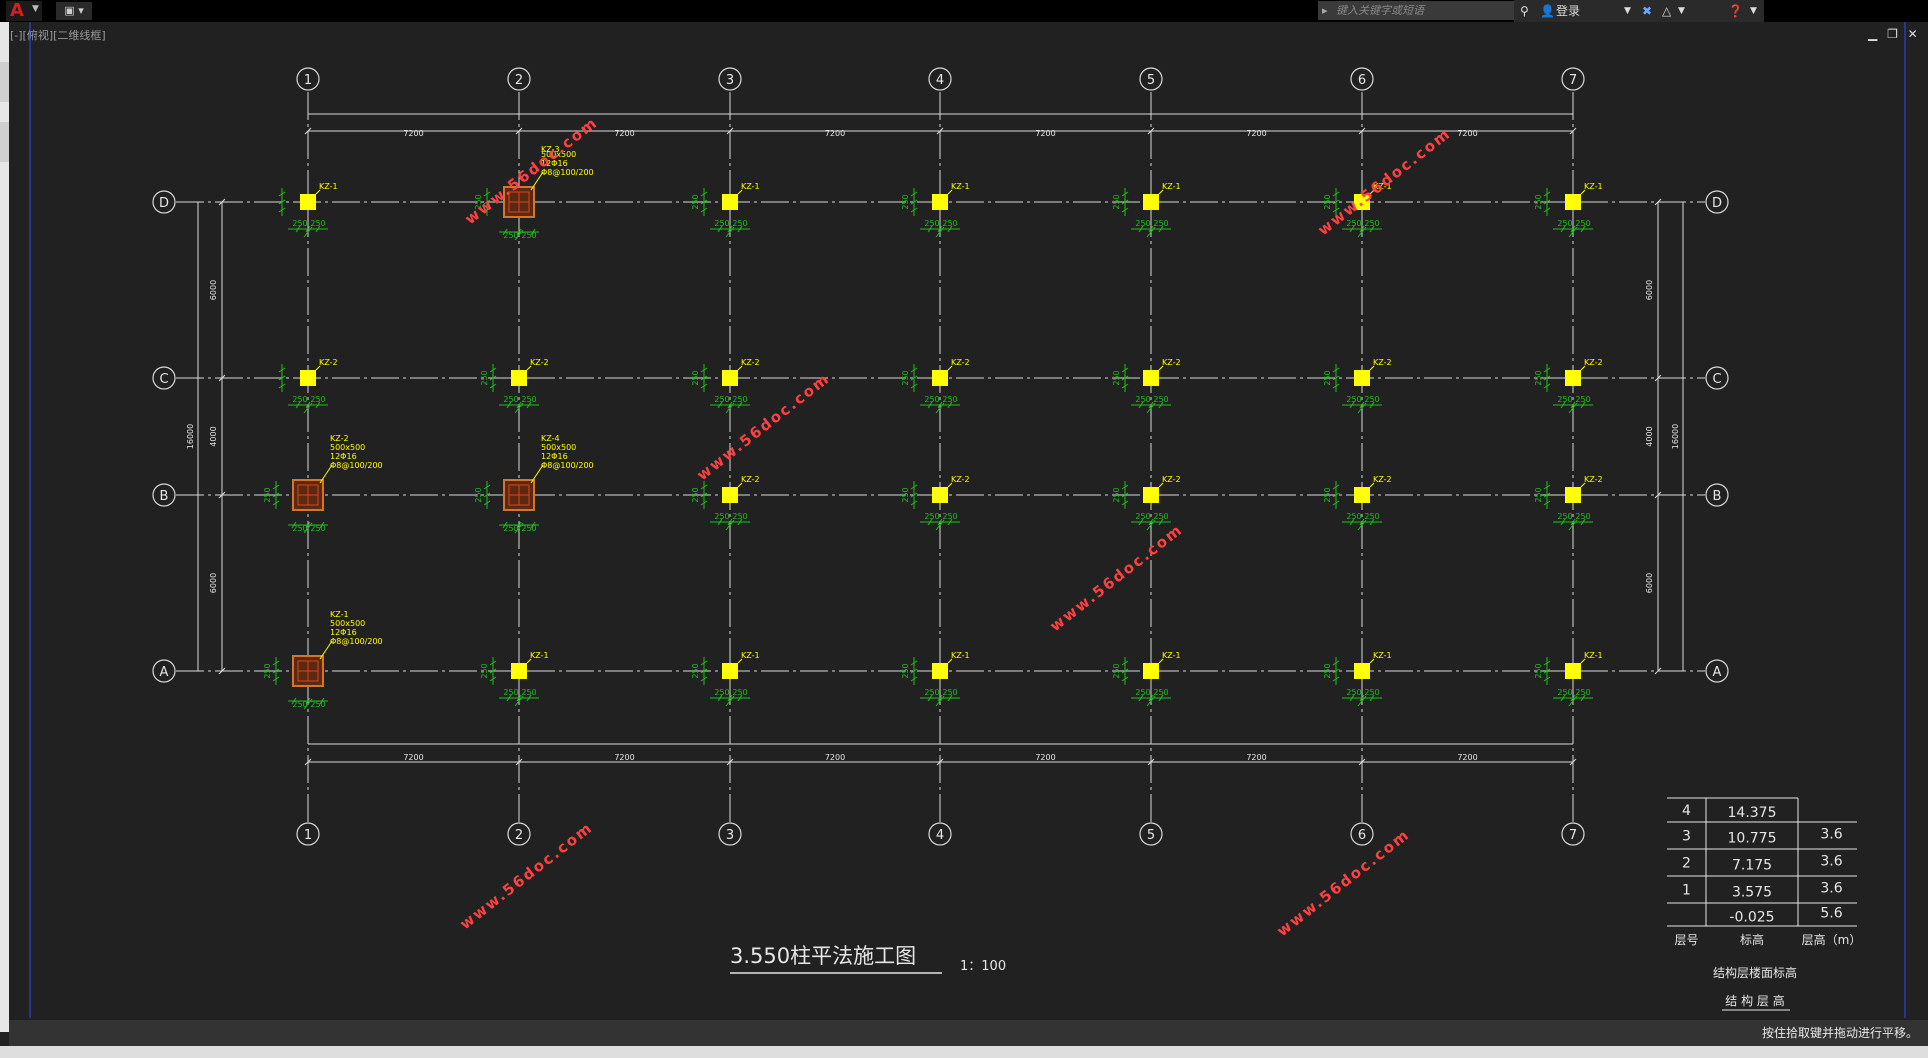  Describe the element at coordinates (1752, 893) in the screenshot. I see `table-elevation: 3.575` at that location.